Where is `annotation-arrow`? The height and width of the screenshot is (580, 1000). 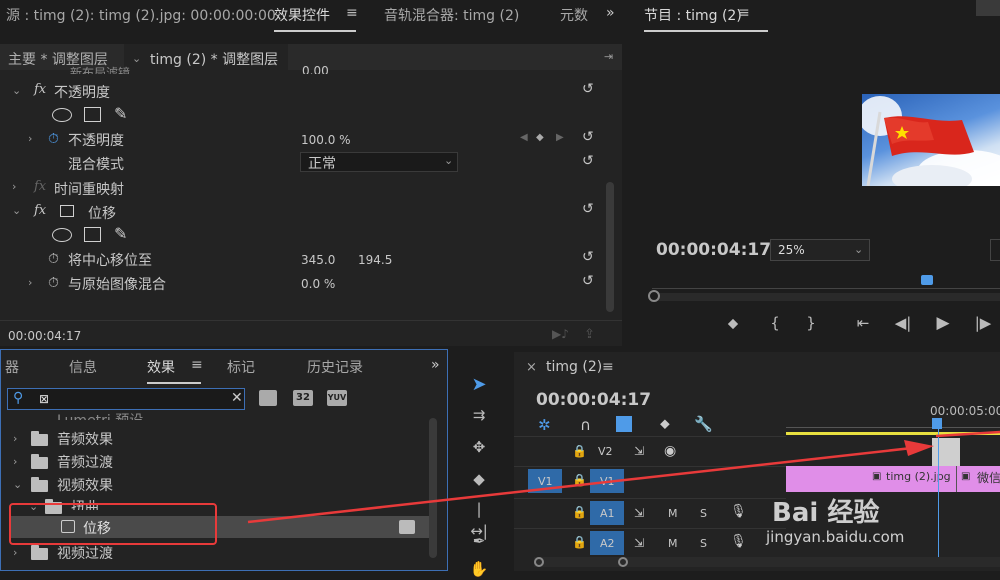 annotation-arrow is located at coordinates (623, 477).